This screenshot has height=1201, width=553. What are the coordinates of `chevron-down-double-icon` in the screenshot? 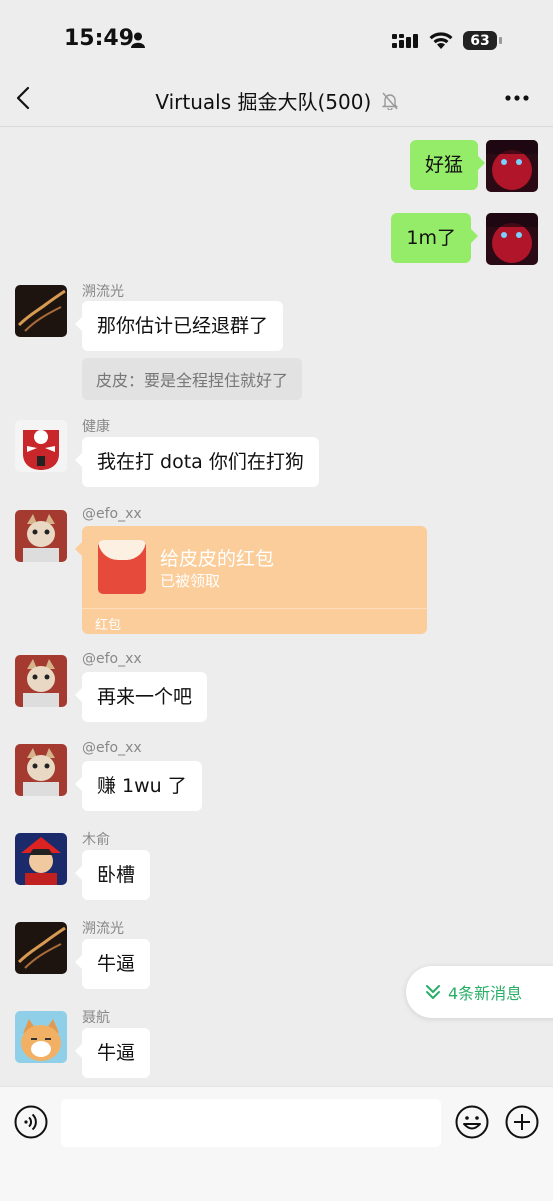 It's located at (433, 992).